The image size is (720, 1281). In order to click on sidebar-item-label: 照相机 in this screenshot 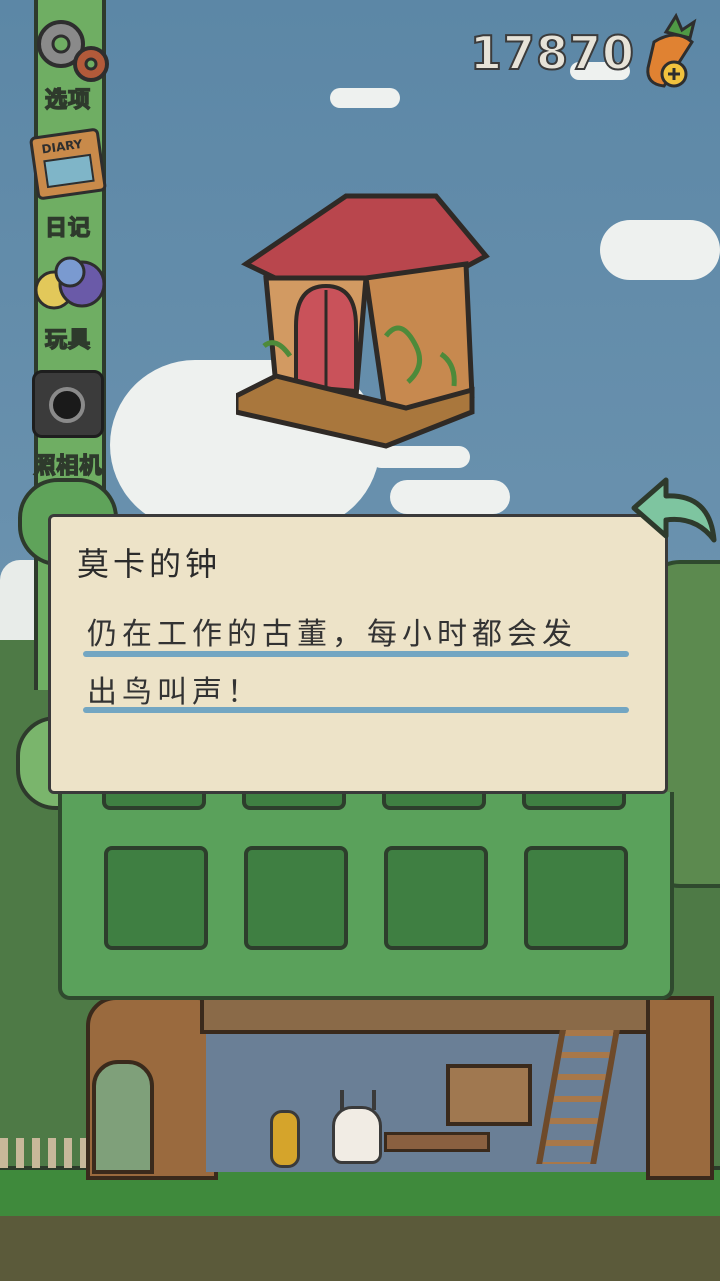, I will do `click(68, 466)`.